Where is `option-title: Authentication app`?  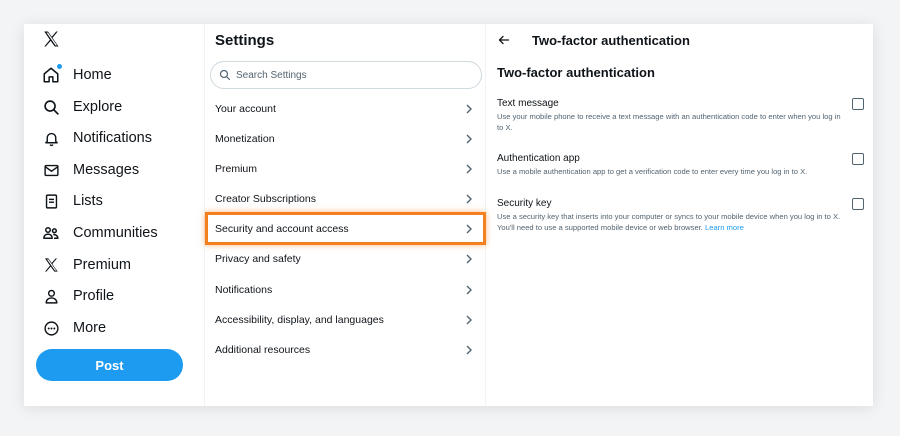
option-title: Authentication app is located at coordinates (538, 158).